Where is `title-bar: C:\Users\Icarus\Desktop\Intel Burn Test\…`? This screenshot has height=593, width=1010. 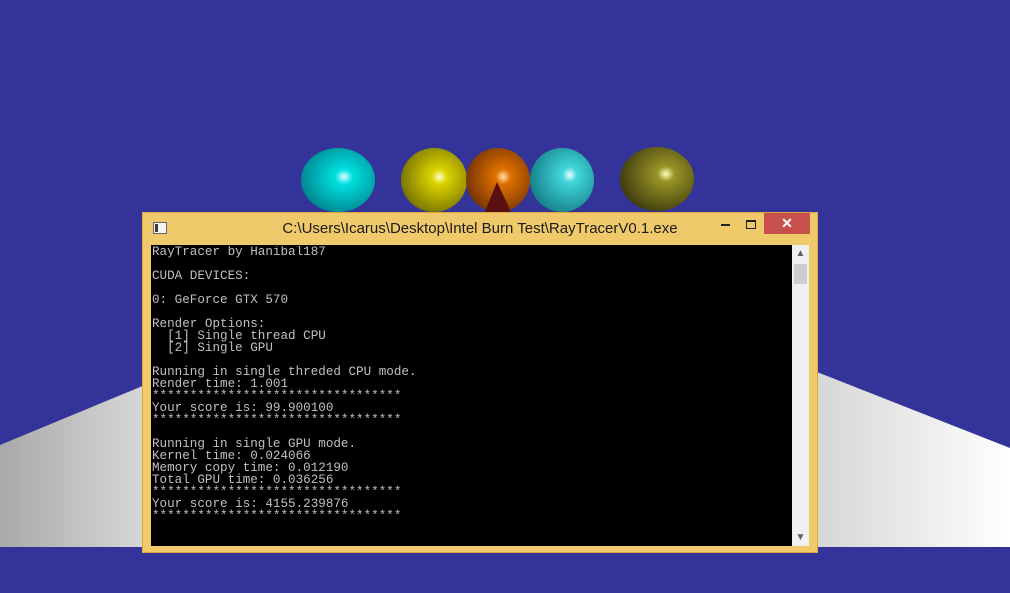
title-bar: C:\Users\Icarus\Desktop\Intel Burn Test\… is located at coordinates (480, 228).